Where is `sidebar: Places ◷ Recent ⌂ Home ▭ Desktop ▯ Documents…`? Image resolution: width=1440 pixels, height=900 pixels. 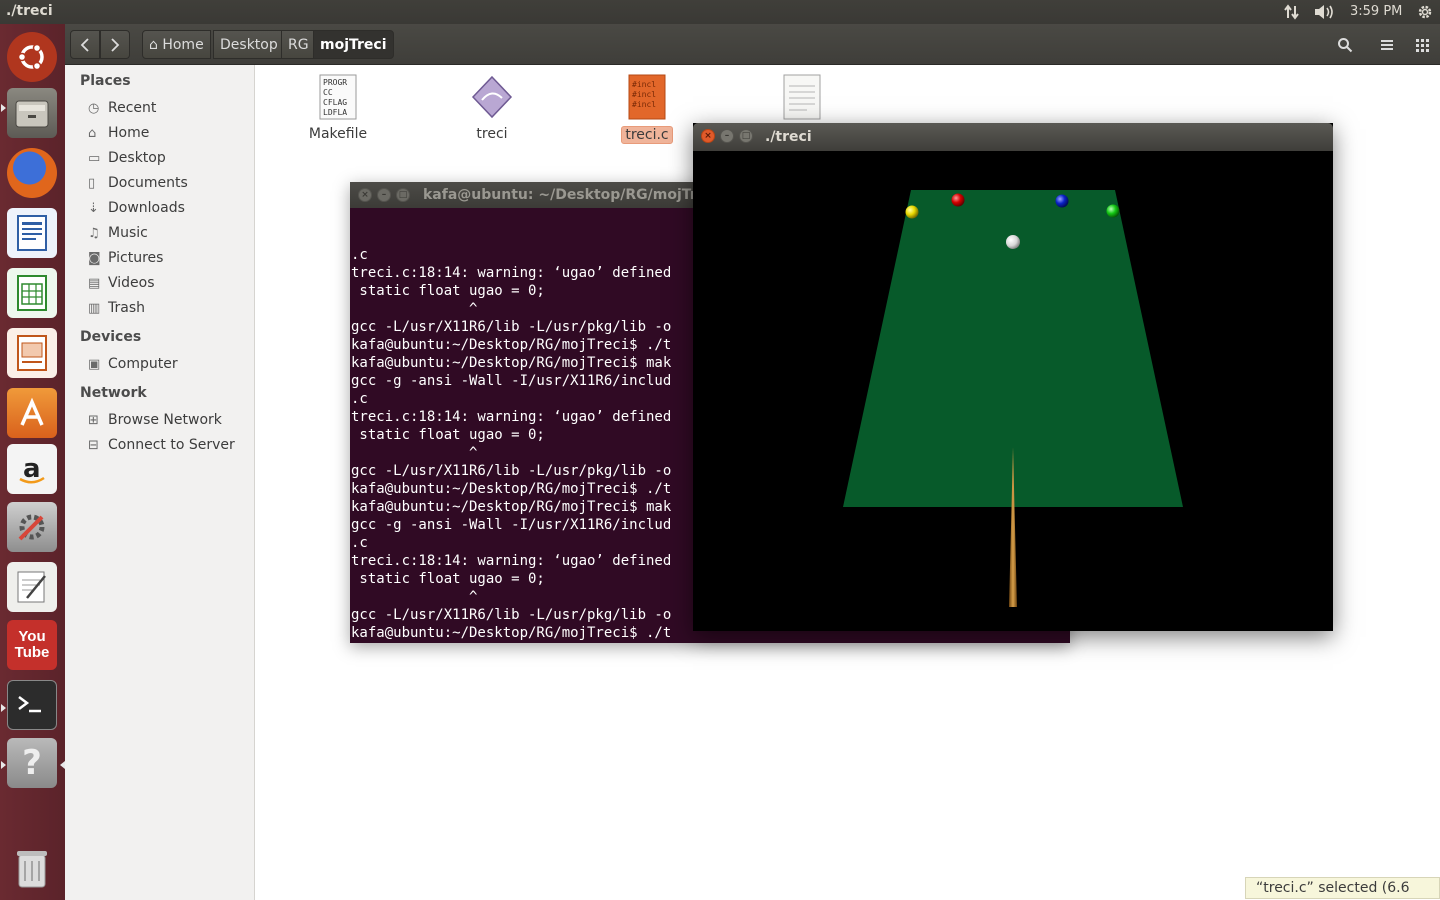
sidebar: Places ◷ Recent ⌂ Home ▭ Desktop ▯ Documents… is located at coordinates (160, 482).